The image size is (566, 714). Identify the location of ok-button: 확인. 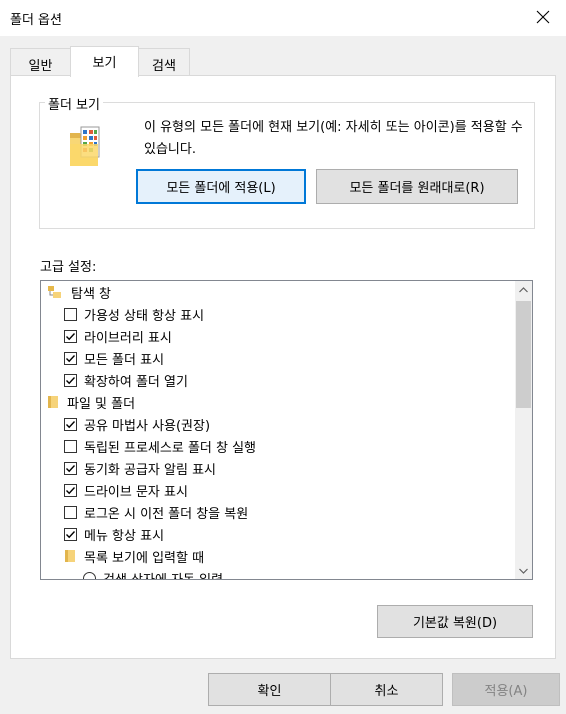
(269, 689).